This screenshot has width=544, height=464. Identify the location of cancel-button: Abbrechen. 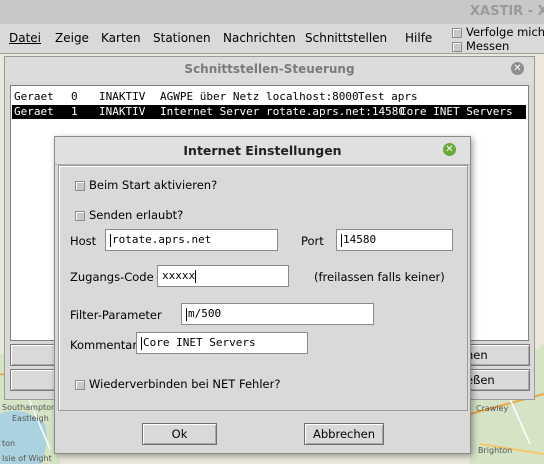
(344, 434).